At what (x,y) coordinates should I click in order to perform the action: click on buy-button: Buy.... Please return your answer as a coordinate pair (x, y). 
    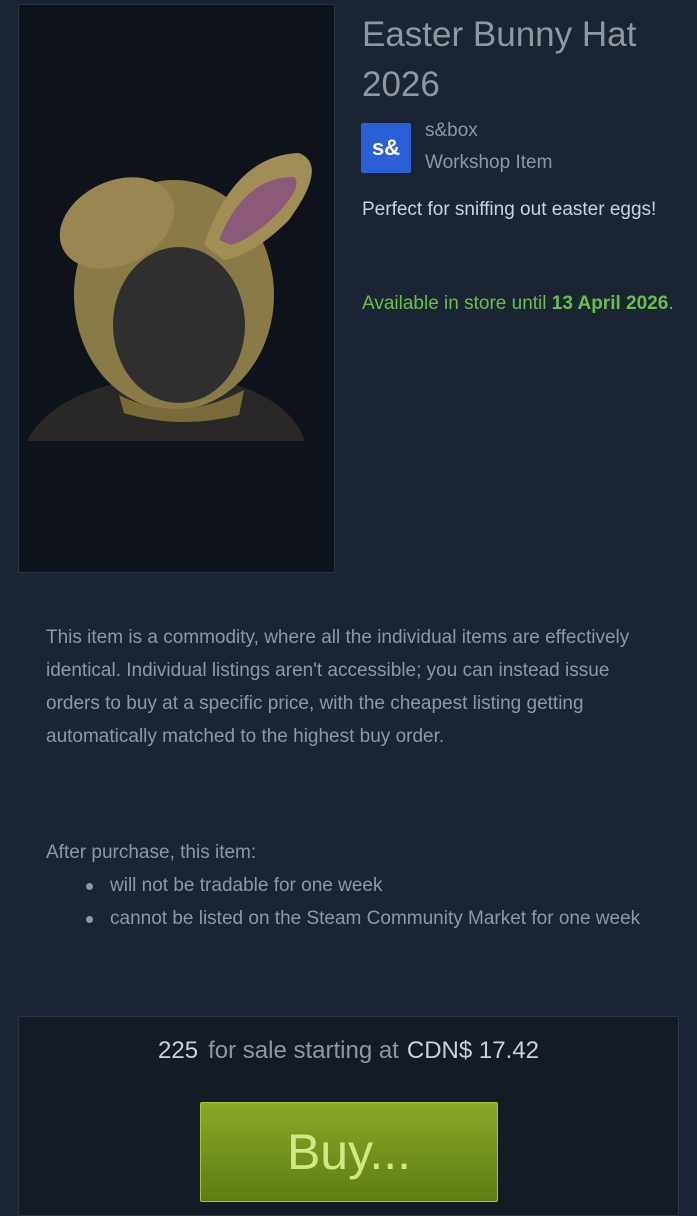
    Looking at the image, I should click on (349, 1152).